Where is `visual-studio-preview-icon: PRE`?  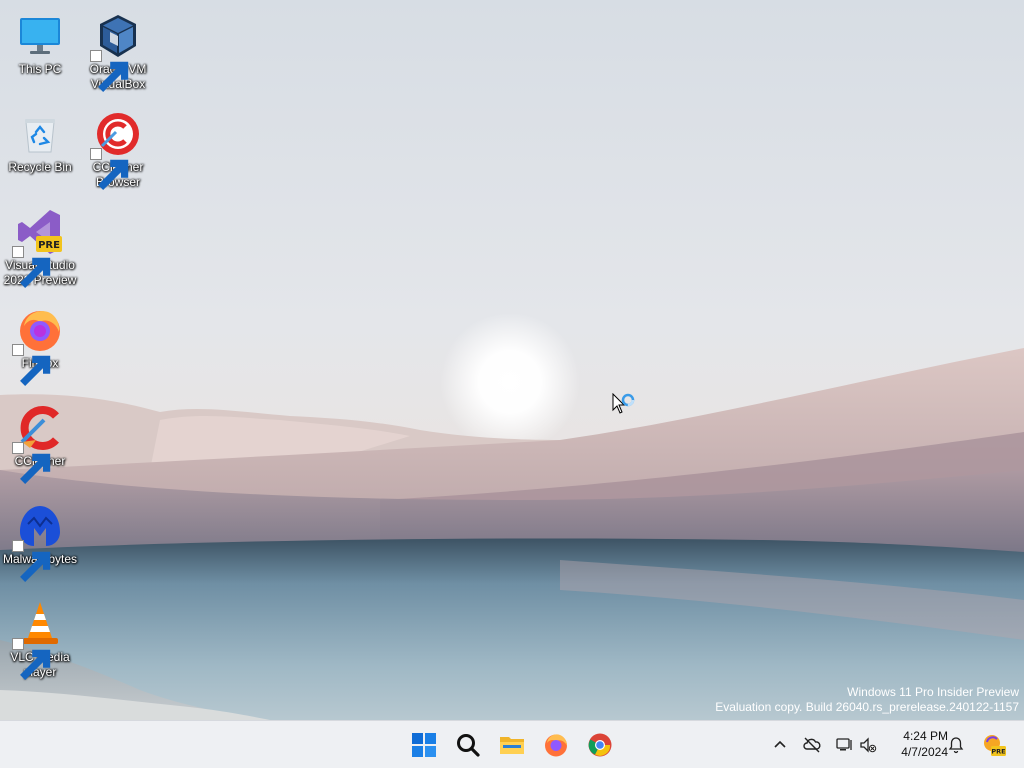
visual-studio-preview-icon: PRE is located at coordinates (38, 248).